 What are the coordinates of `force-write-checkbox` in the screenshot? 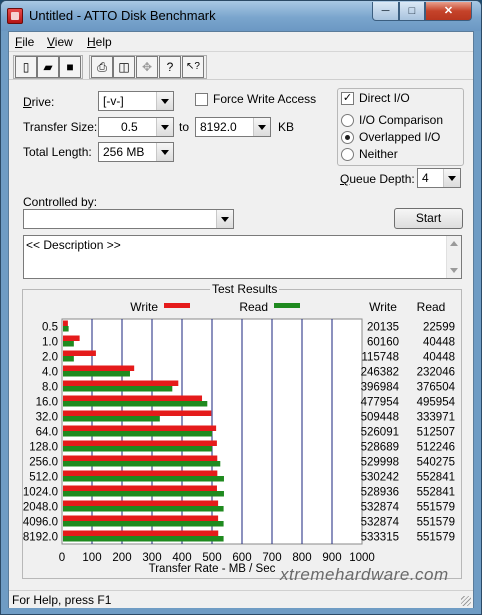 It's located at (201, 99).